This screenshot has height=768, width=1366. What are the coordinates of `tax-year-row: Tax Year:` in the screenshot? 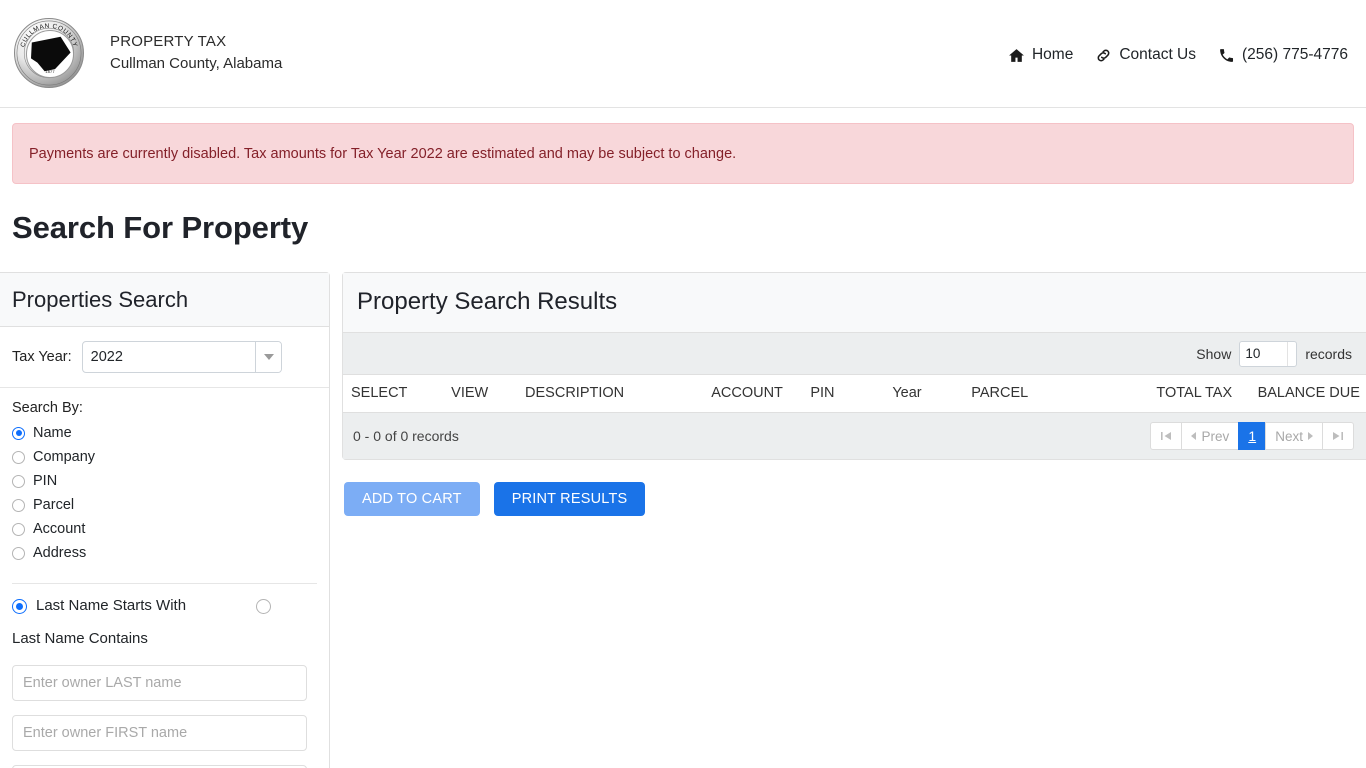 It's located at (164, 357).